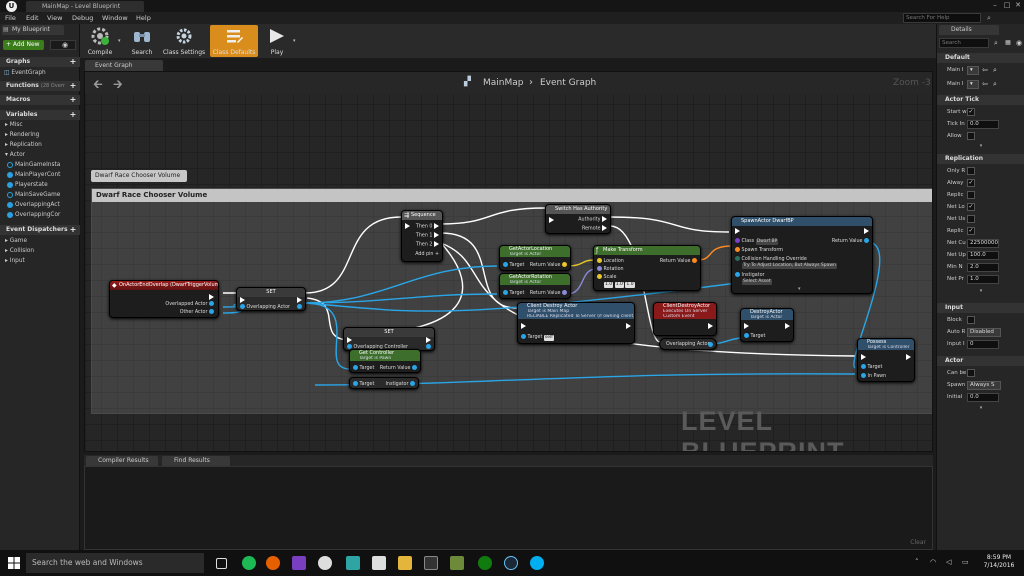 This screenshot has height=576, width=1024. Describe the element at coordinates (325, 563) in the screenshot. I see `unreal-engine-icon` at that location.